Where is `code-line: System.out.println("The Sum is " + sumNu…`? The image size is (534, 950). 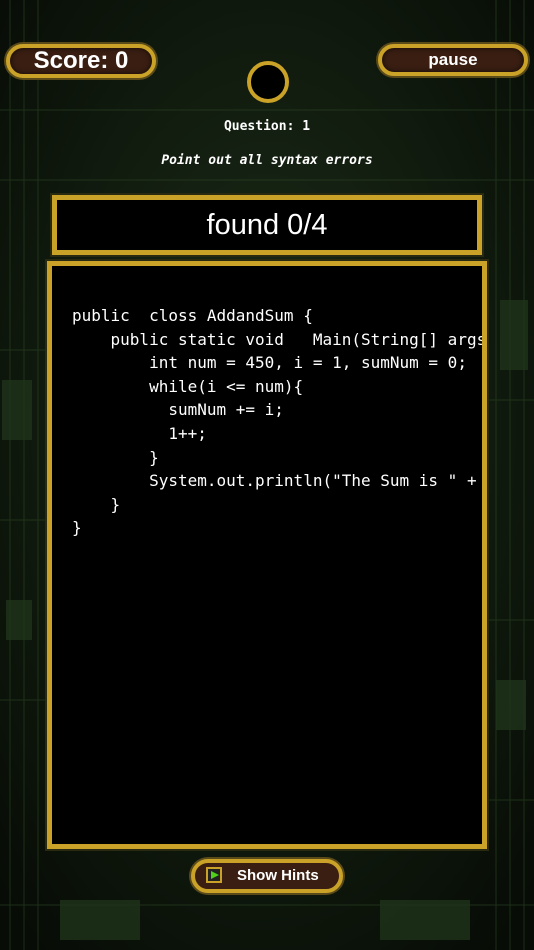 code-line: System.out.println("The Sum is " + sumNu… is located at coordinates (277, 480).